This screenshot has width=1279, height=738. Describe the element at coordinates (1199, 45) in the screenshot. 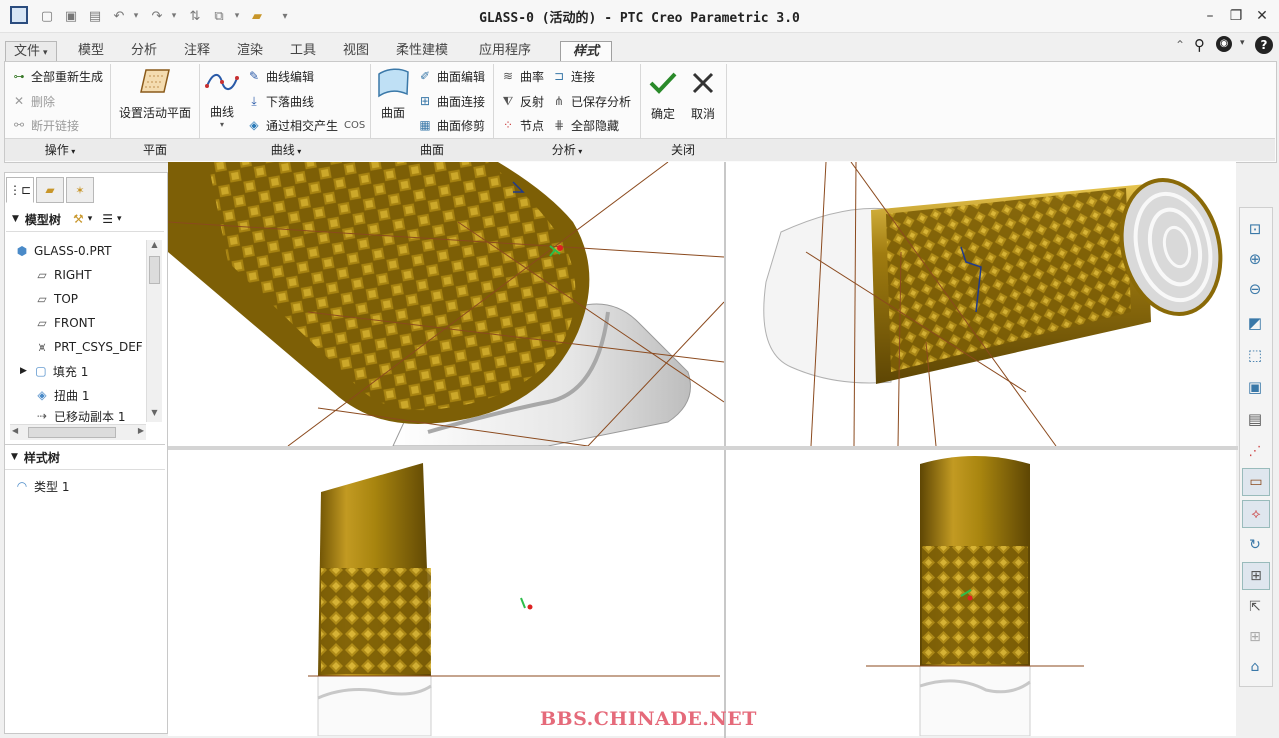

I see `search-icon: ⚲` at that location.